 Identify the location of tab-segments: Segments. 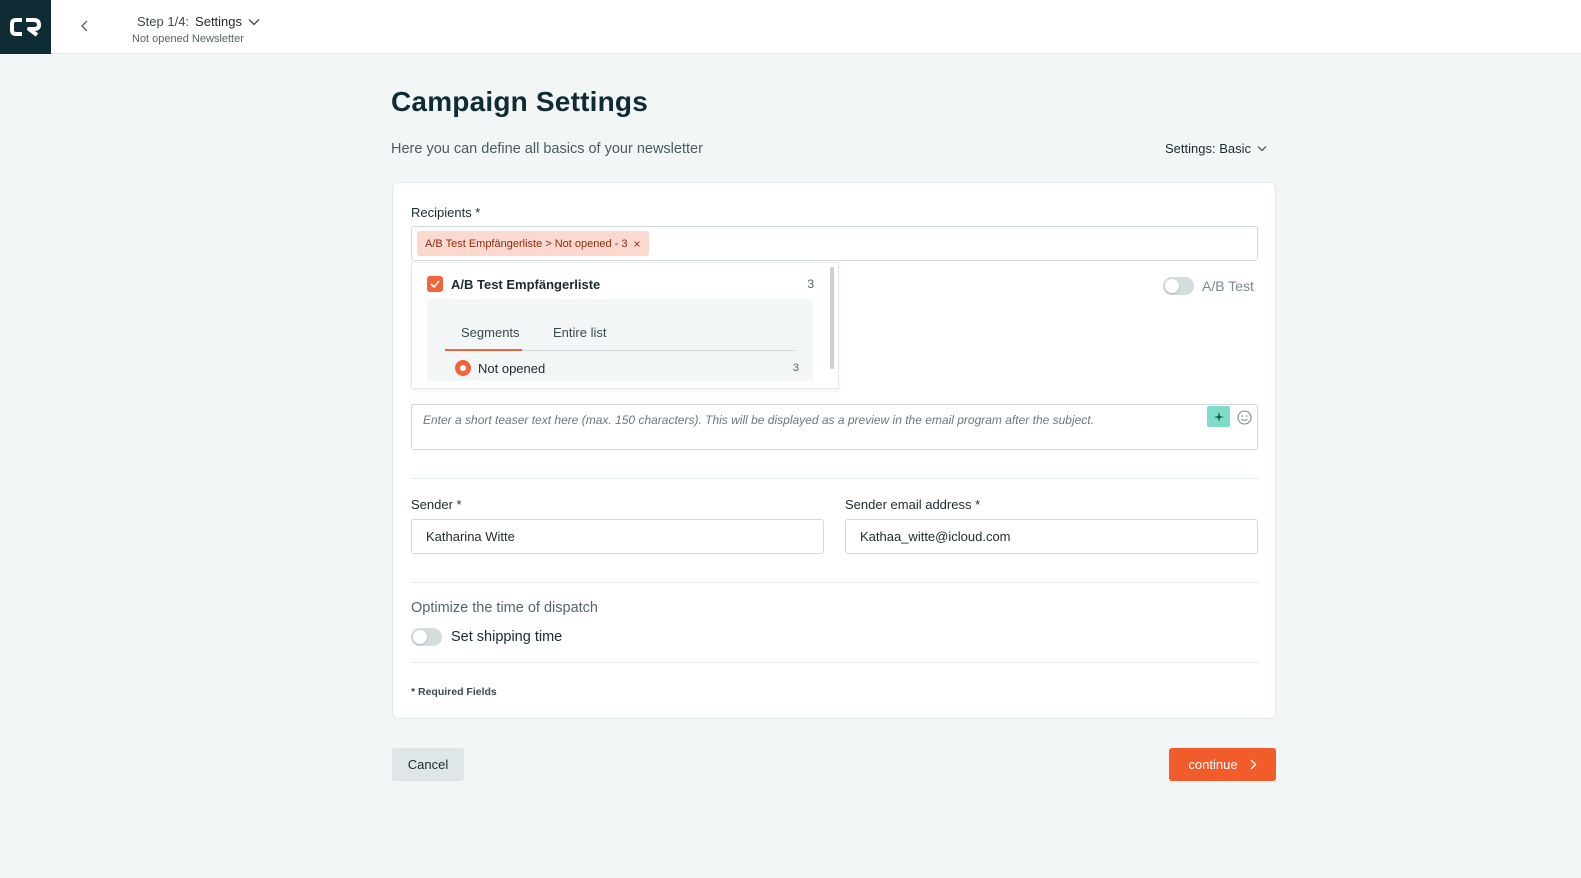
(490, 332).